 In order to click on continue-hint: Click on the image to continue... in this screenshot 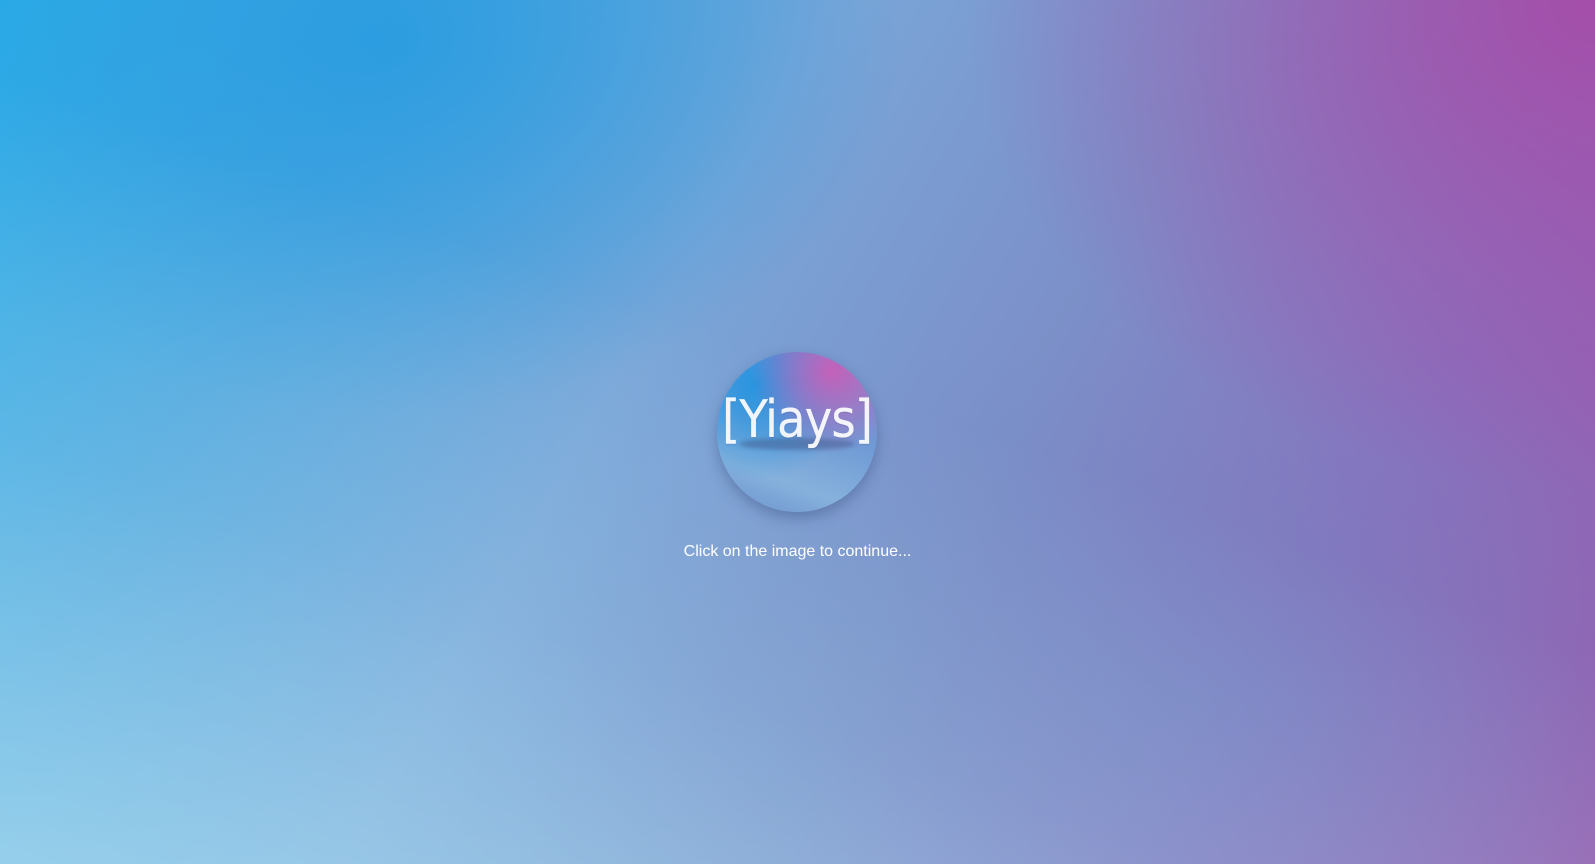, I will do `click(797, 551)`.